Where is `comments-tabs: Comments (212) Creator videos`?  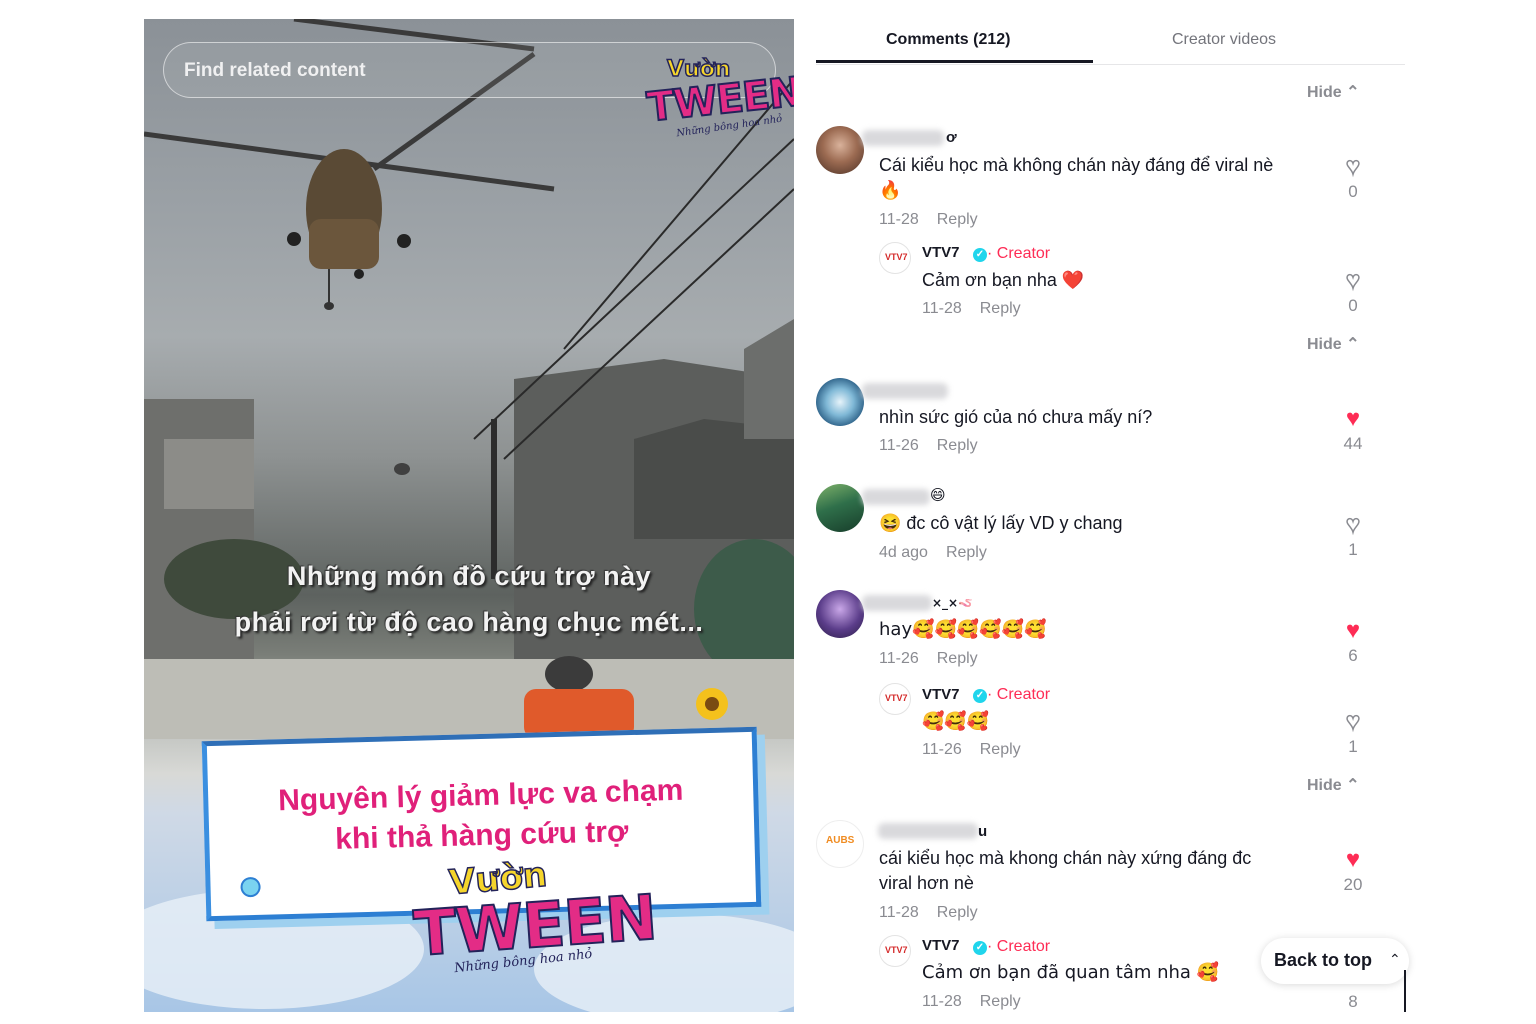 comments-tabs: Comments (212) Creator videos is located at coordinates (1110, 42).